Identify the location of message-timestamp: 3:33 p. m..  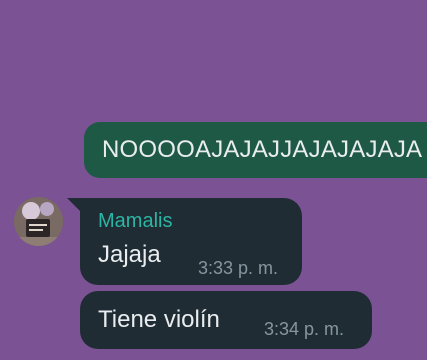
(238, 268).